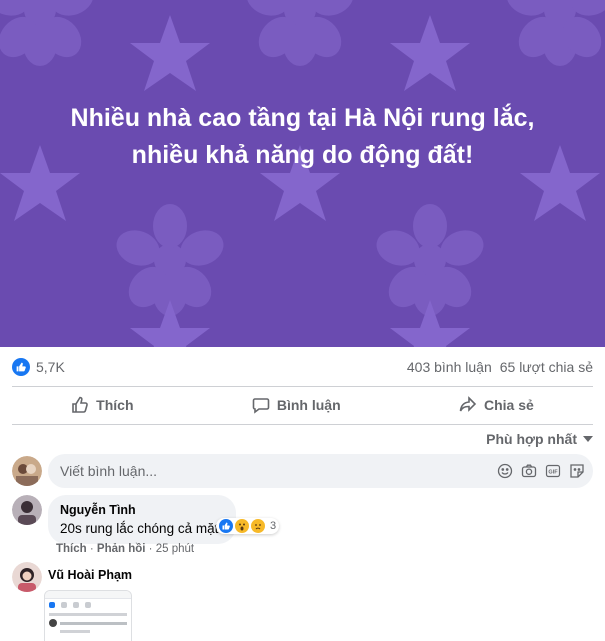  What do you see at coordinates (242, 526) in the screenshot?
I see `wow-reaction-icon` at bounding box center [242, 526].